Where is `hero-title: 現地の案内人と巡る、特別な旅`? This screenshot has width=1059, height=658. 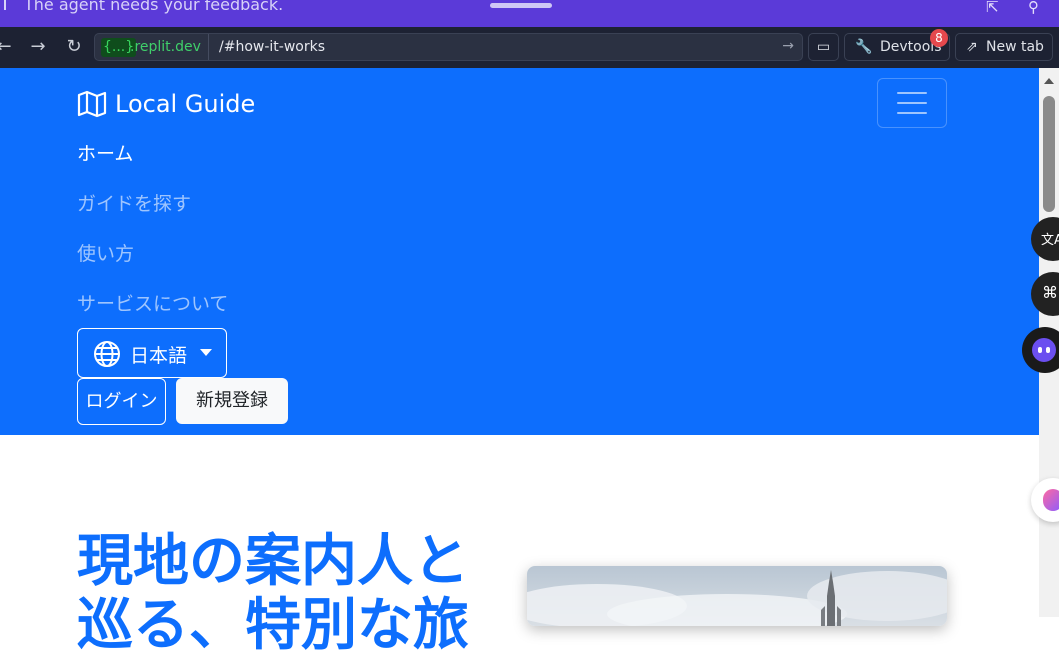 hero-title: 現地の案内人と巡る、特別な旅 is located at coordinates (273, 593).